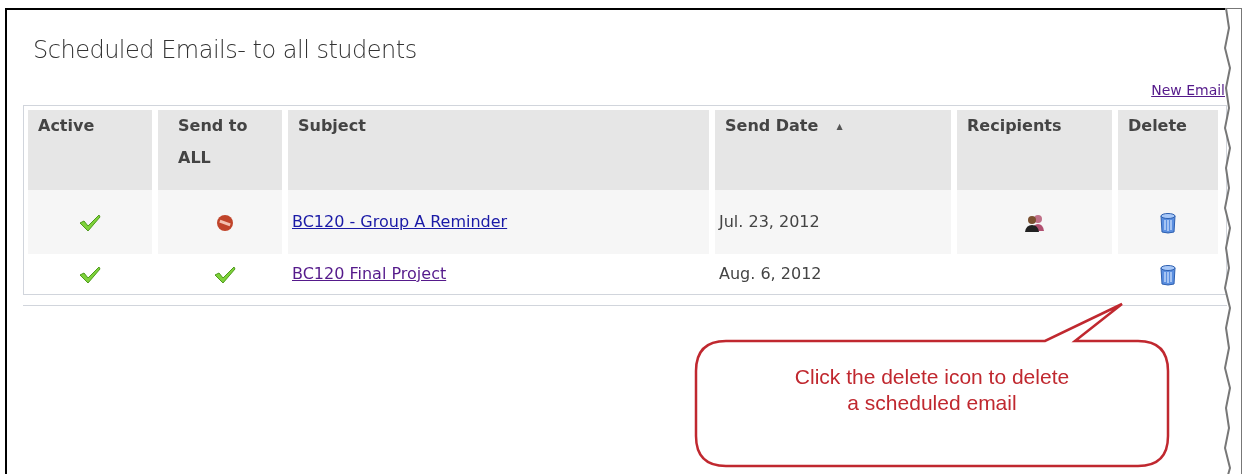 Image resolution: width=1242 pixels, height=474 pixels. Describe the element at coordinates (1168, 150) in the screenshot. I see `column-header: Delete` at that location.